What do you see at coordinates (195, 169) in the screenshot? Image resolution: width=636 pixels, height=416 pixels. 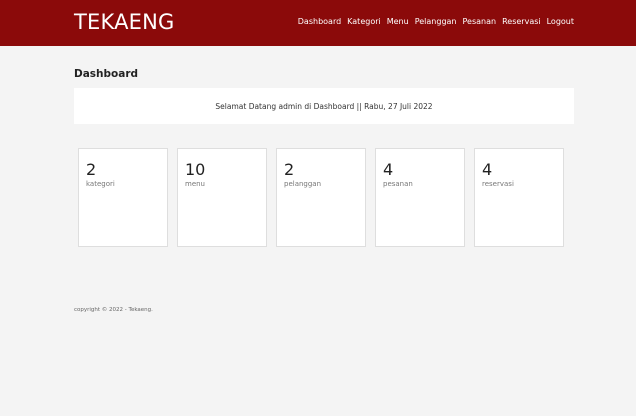 I see `card-count: 10` at bounding box center [195, 169].